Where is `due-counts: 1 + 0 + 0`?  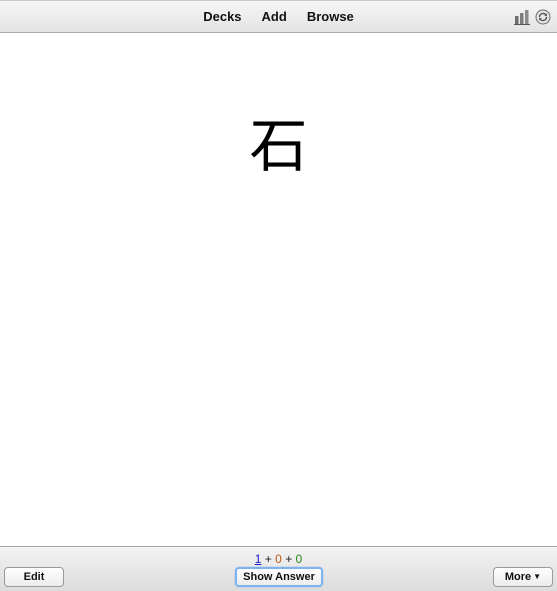 due-counts: 1 + 0 + 0 is located at coordinates (278, 559).